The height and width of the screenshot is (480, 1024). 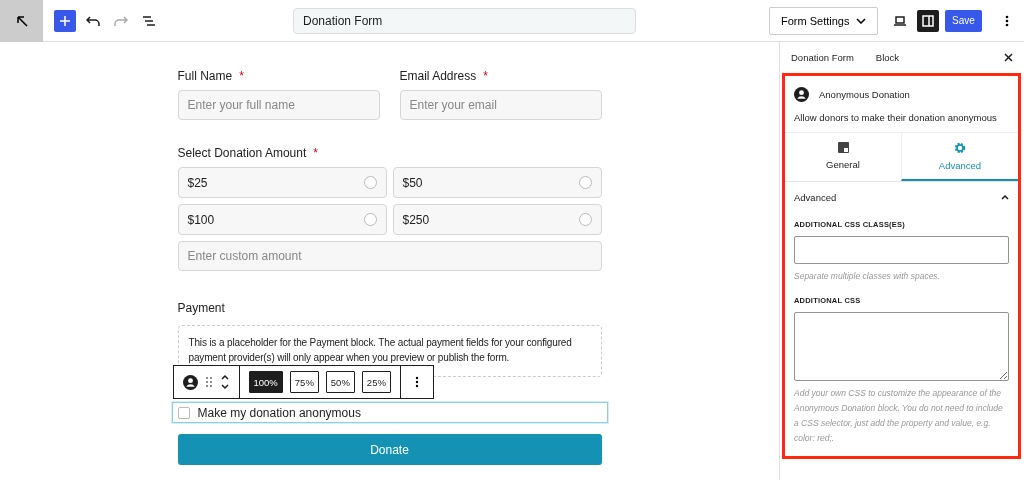 I want to click on amount-option: $25, so click(x=282, y=182).